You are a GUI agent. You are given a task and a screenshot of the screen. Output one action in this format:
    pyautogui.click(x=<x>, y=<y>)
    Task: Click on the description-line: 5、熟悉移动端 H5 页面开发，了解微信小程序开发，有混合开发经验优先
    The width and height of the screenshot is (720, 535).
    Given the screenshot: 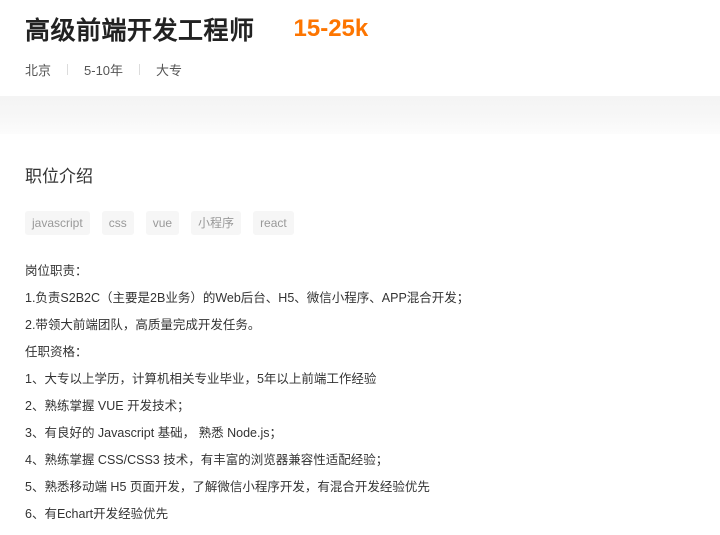 What is the action you would take?
    pyautogui.click(x=227, y=487)
    